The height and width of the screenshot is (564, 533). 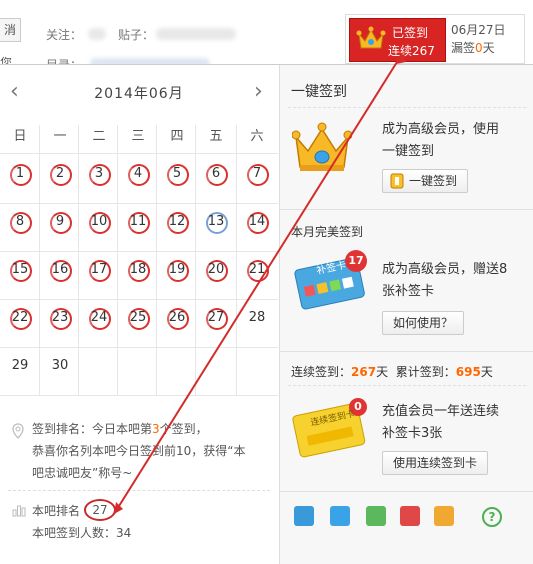 What do you see at coordinates (397, 181) in the screenshot?
I see `vip-icon` at bounding box center [397, 181].